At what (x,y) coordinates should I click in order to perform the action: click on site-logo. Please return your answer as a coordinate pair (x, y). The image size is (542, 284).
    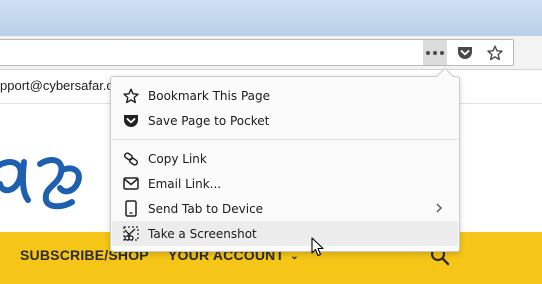
    Looking at the image, I should click on (45, 183).